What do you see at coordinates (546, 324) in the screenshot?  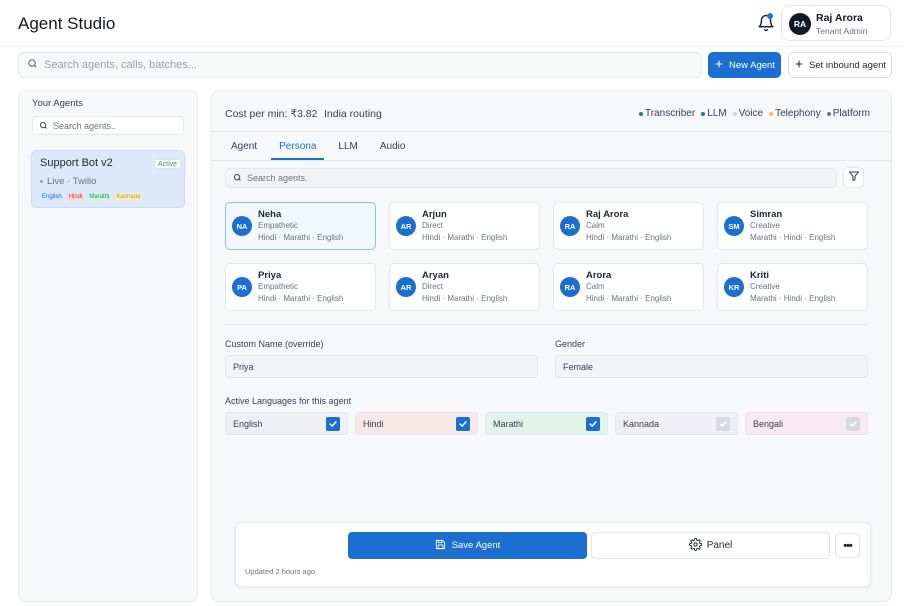 I see `section-divider` at bounding box center [546, 324].